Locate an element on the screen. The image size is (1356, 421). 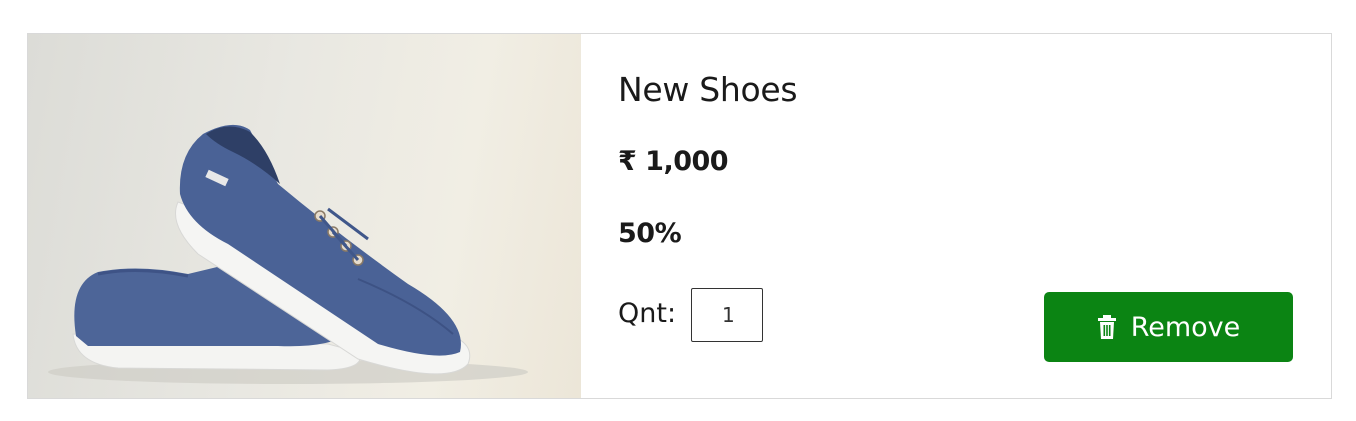
product-title: New Shoes is located at coordinates (708, 89).